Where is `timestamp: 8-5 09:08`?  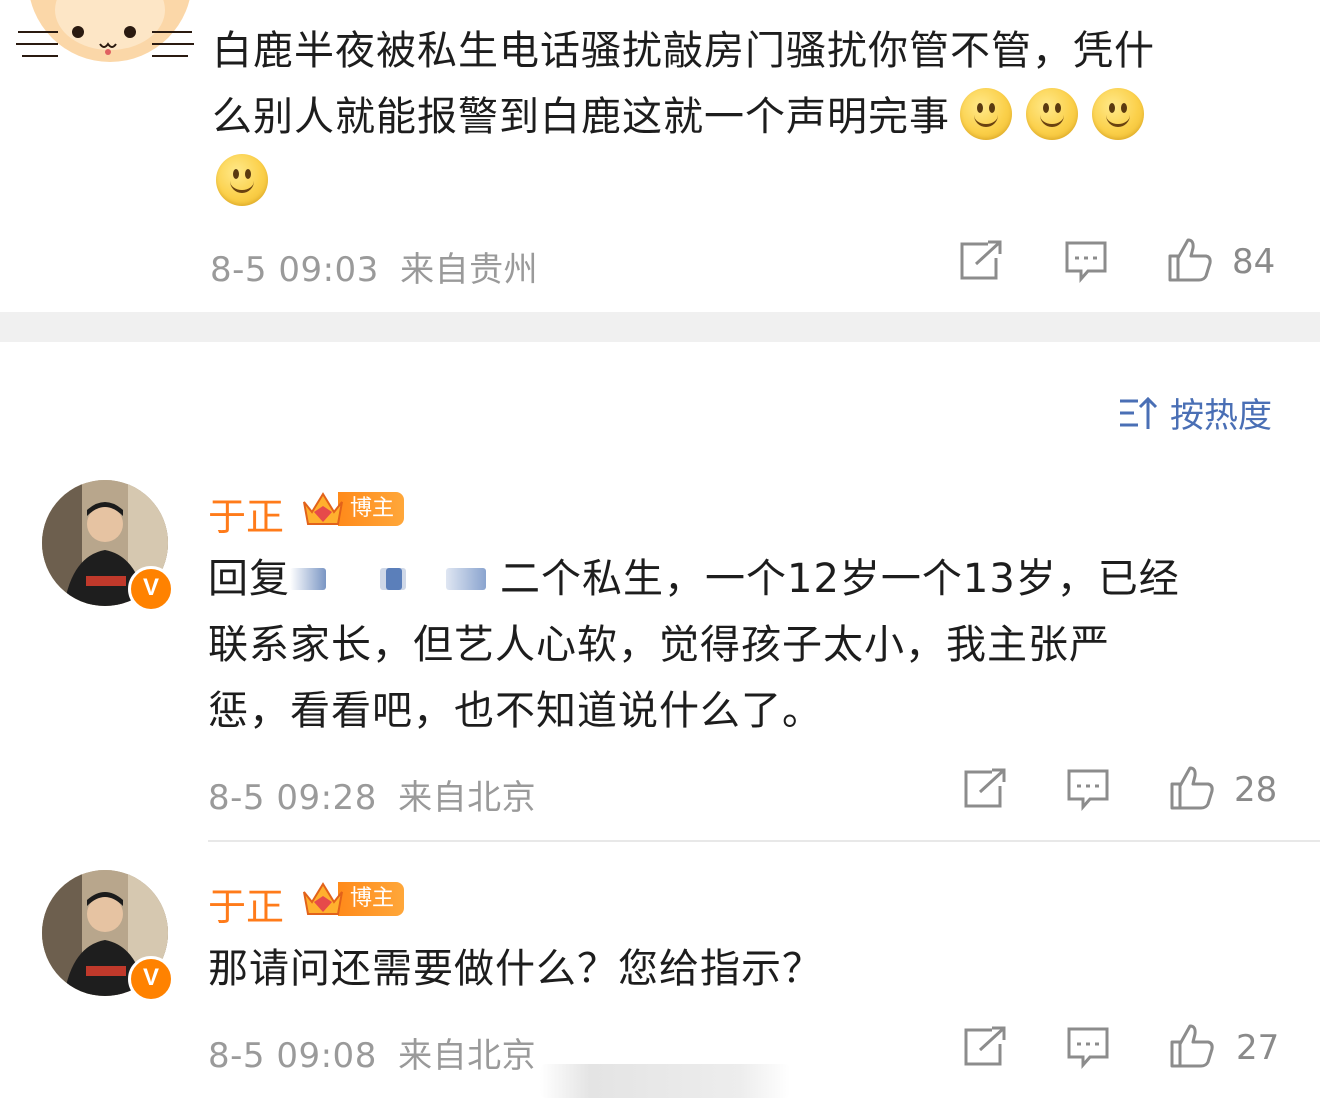
timestamp: 8-5 09:08 is located at coordinates (292, 1056).